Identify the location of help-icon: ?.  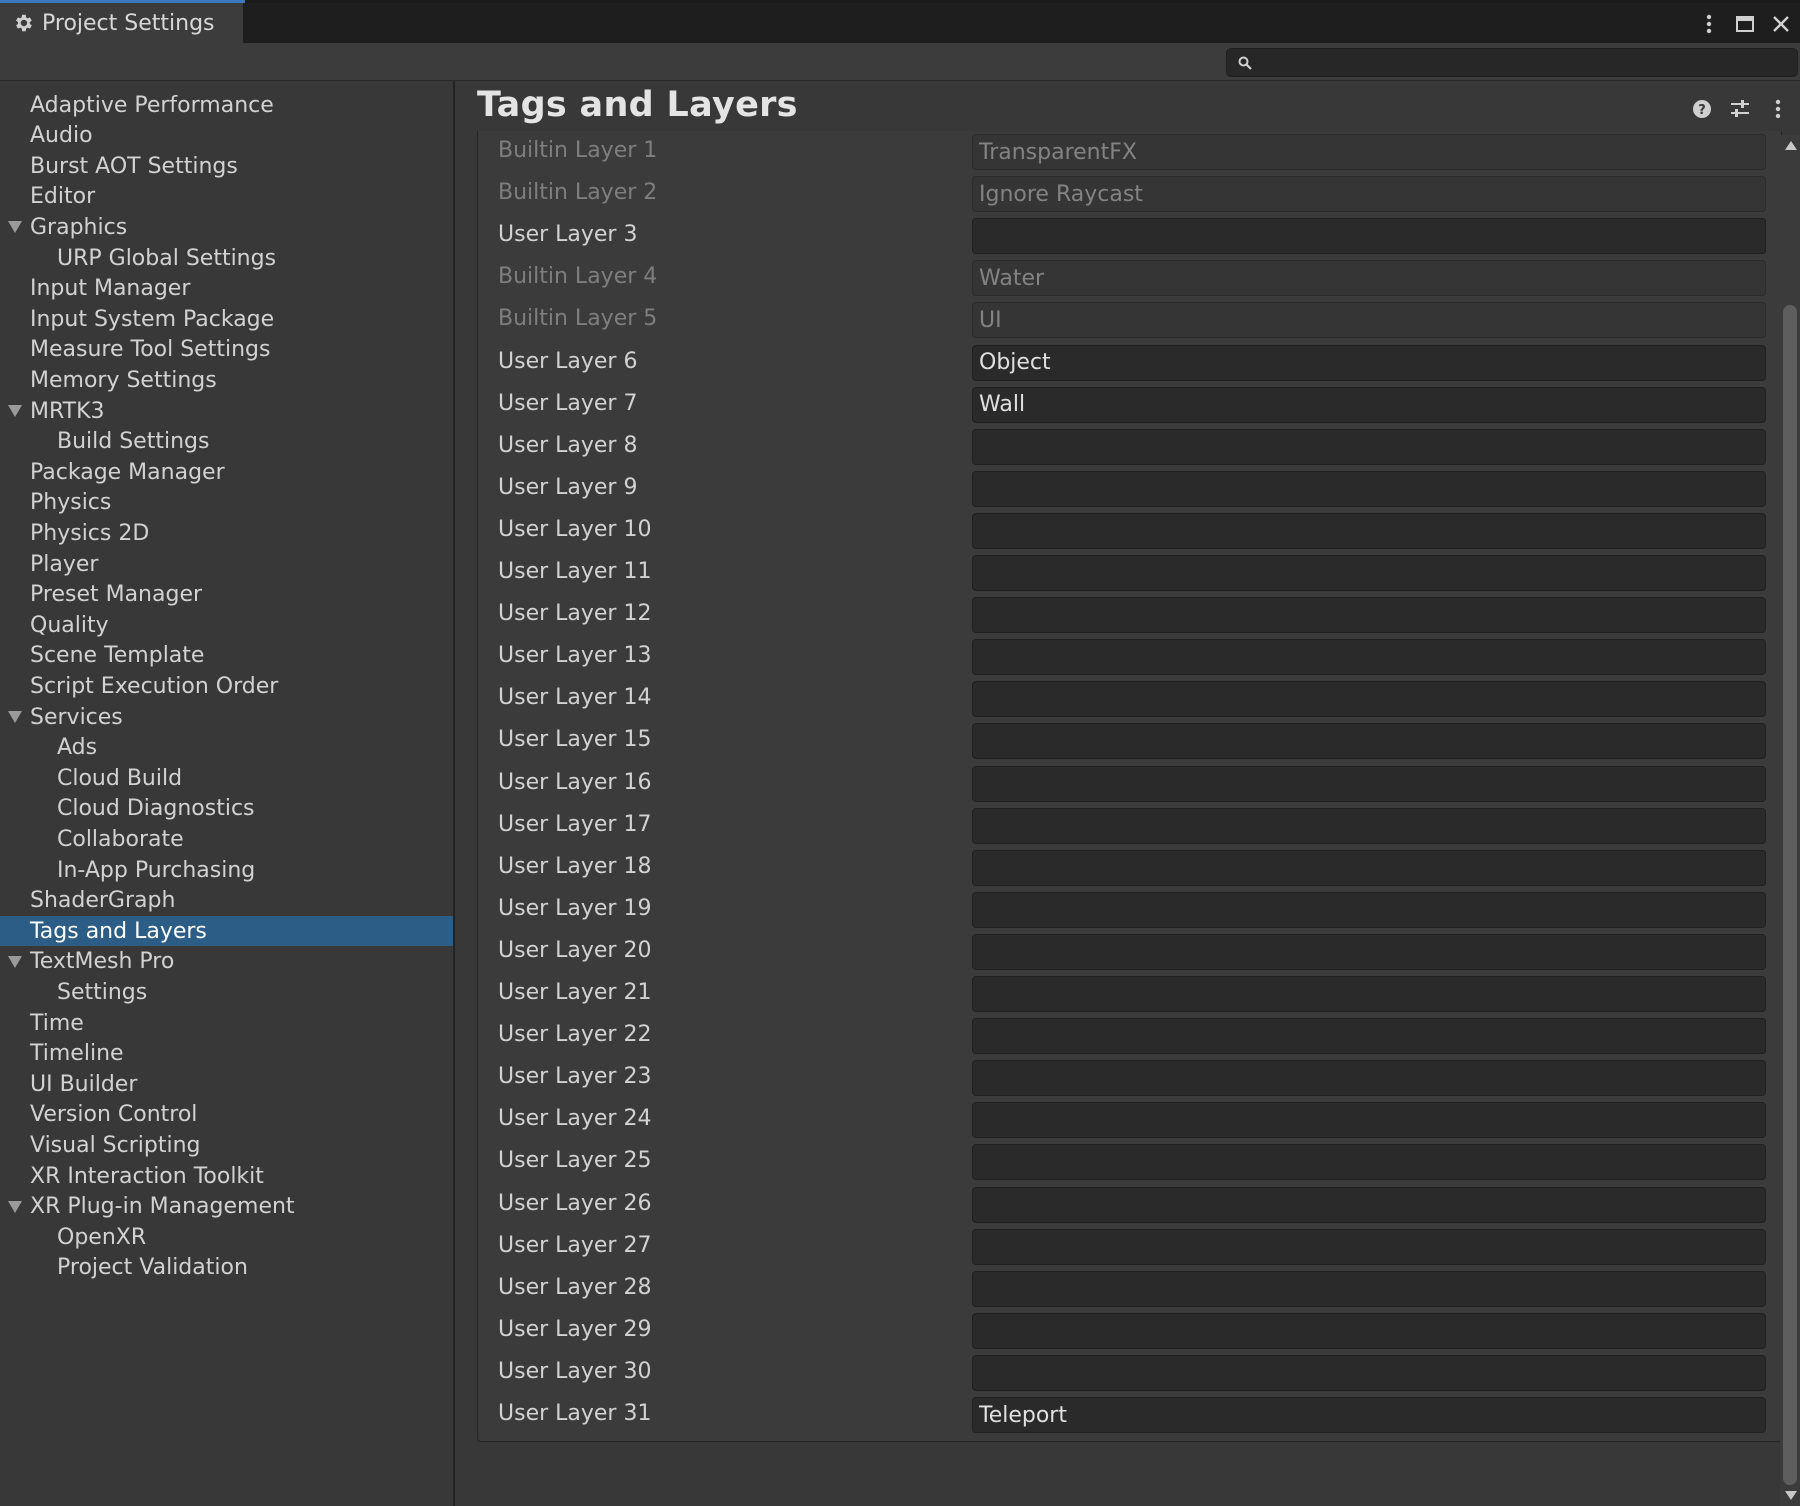
(1702, 109).